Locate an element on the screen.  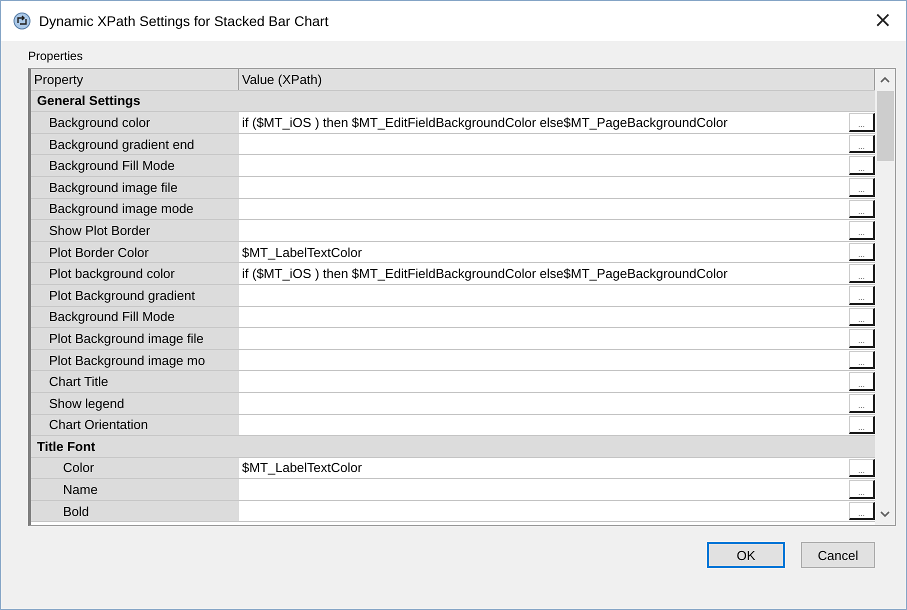
property-name: Chart Orientation is located at coordinates (135, 425).